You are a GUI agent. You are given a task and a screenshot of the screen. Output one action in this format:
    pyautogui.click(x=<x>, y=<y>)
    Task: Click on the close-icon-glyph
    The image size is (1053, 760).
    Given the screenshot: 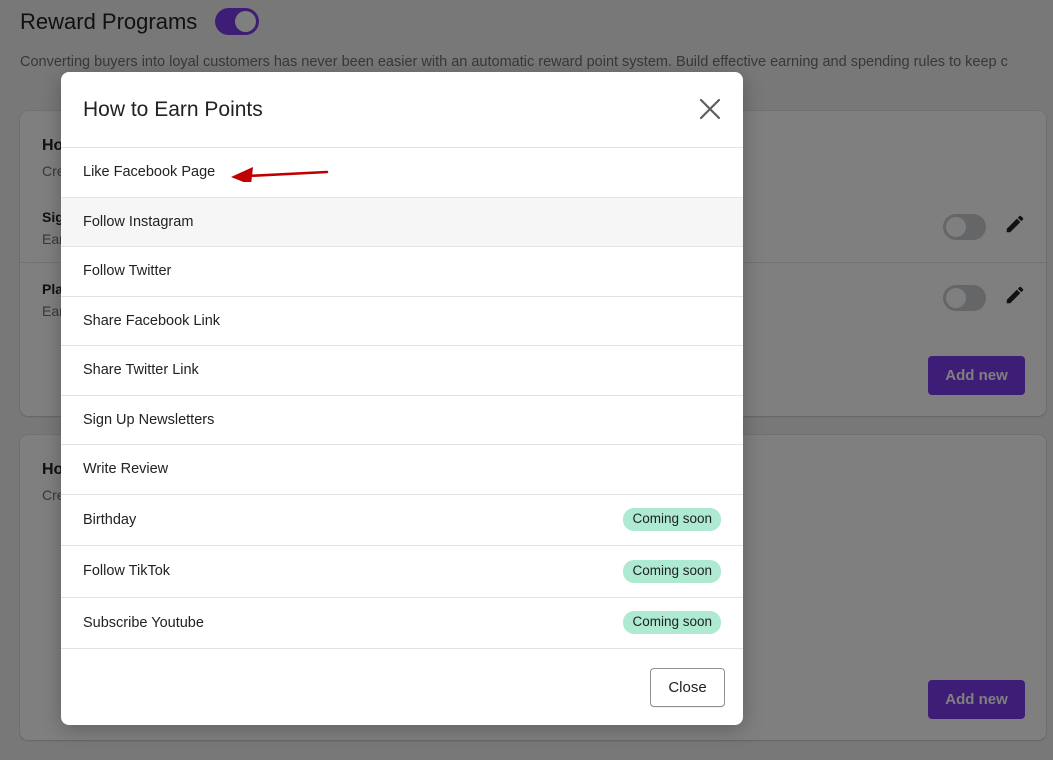 What is the action you would take?
    pyautogui.click(x=710, y=109)
    